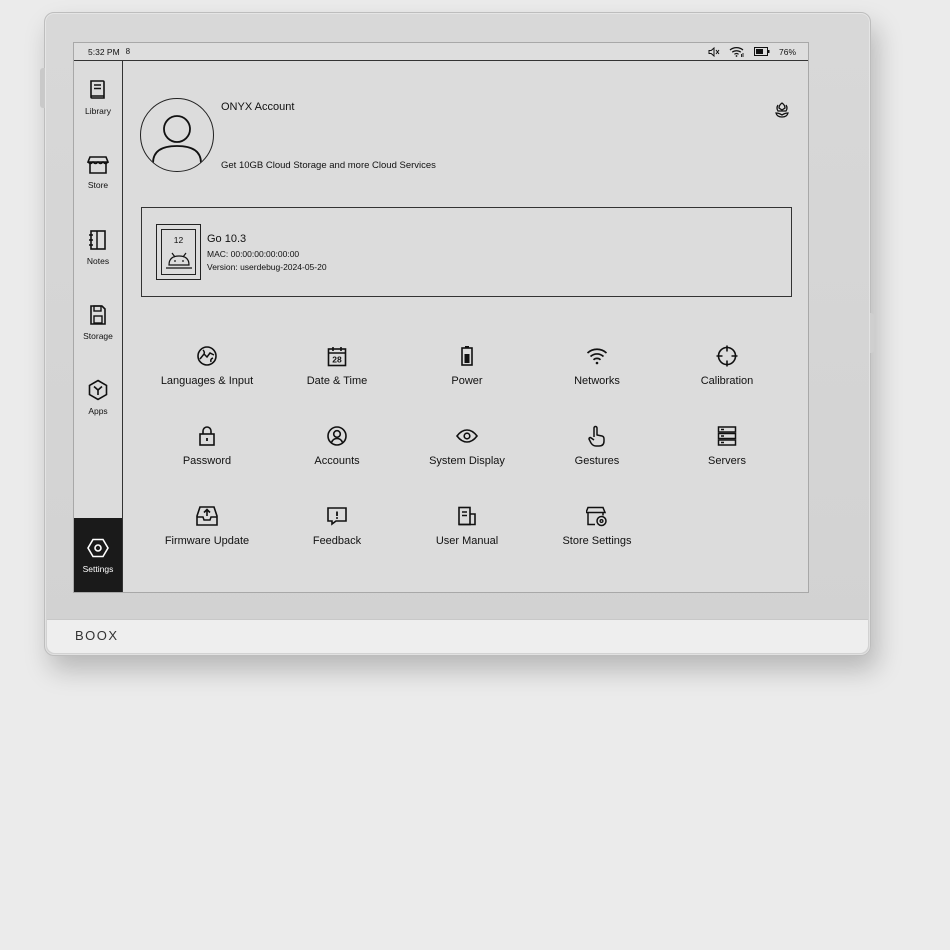  Describe the element at coordinates (267, 267) in the screenshot. I see `device-version: Version: userdebug-2024-05-20` at that location.